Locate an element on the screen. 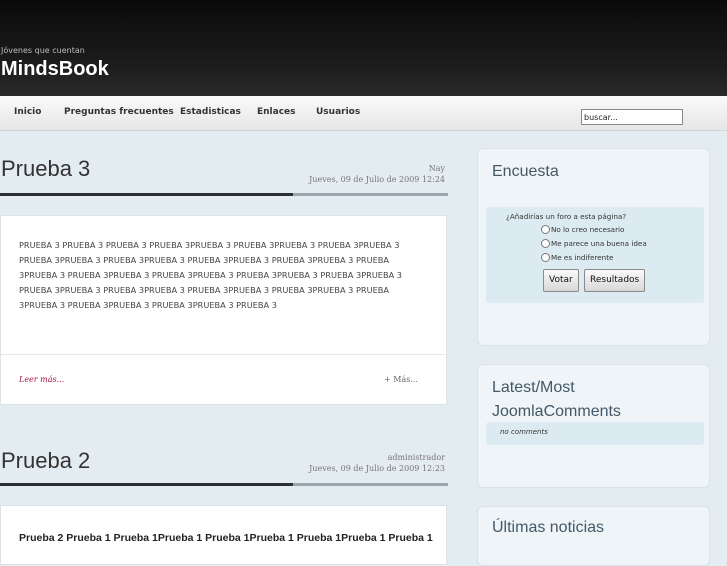  no-comments-text: no comments is located at coordinates (524, 432).